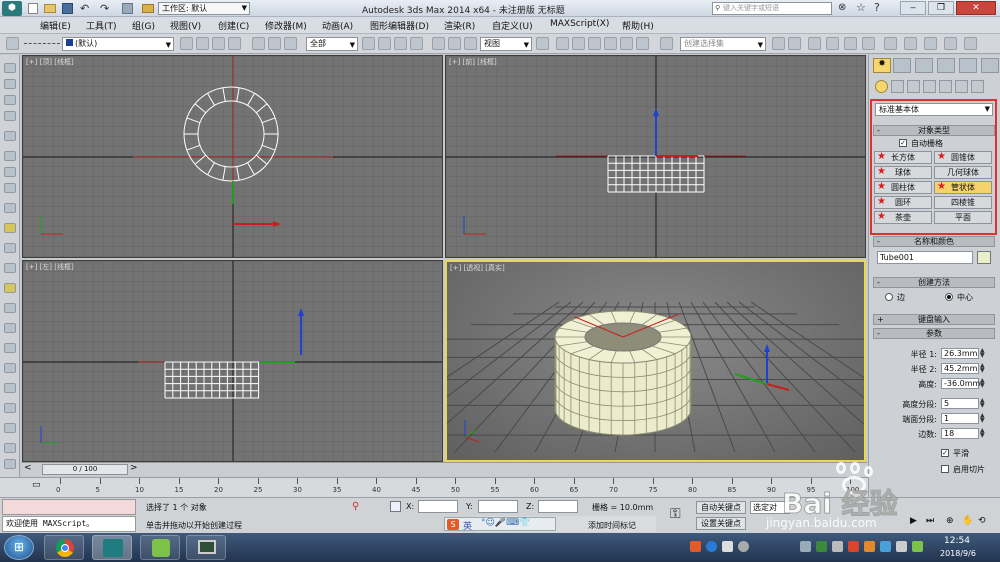 Image resolution: width=1000 pixels, height=562 pixels. I want to click on settings-tray-icon, so click(743, 546).